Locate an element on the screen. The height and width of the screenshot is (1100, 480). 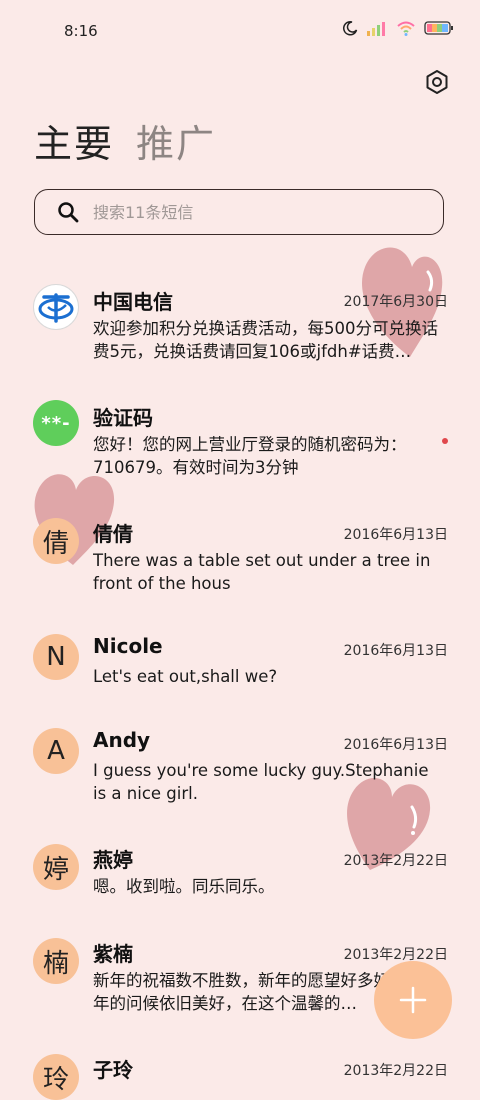
avatar: A is located at coordinates (56, 751).